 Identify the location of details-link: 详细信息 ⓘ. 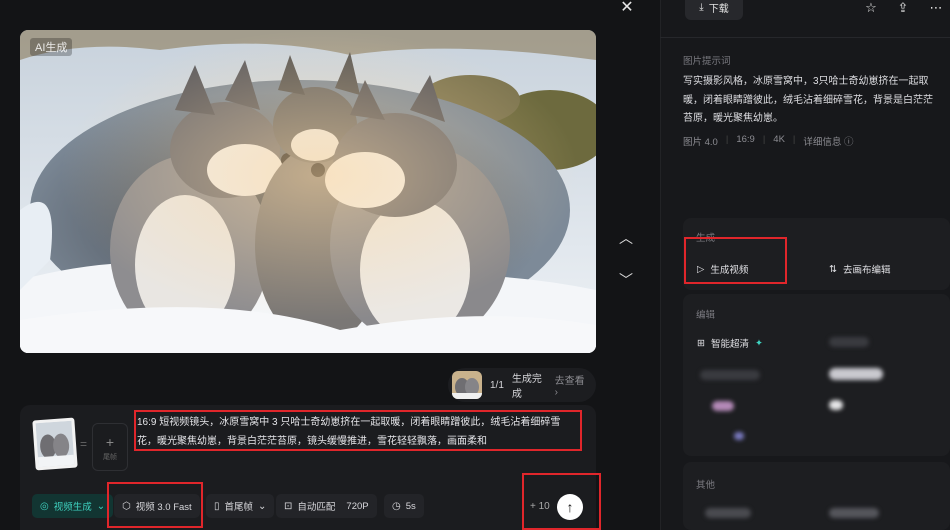
(828, 141).